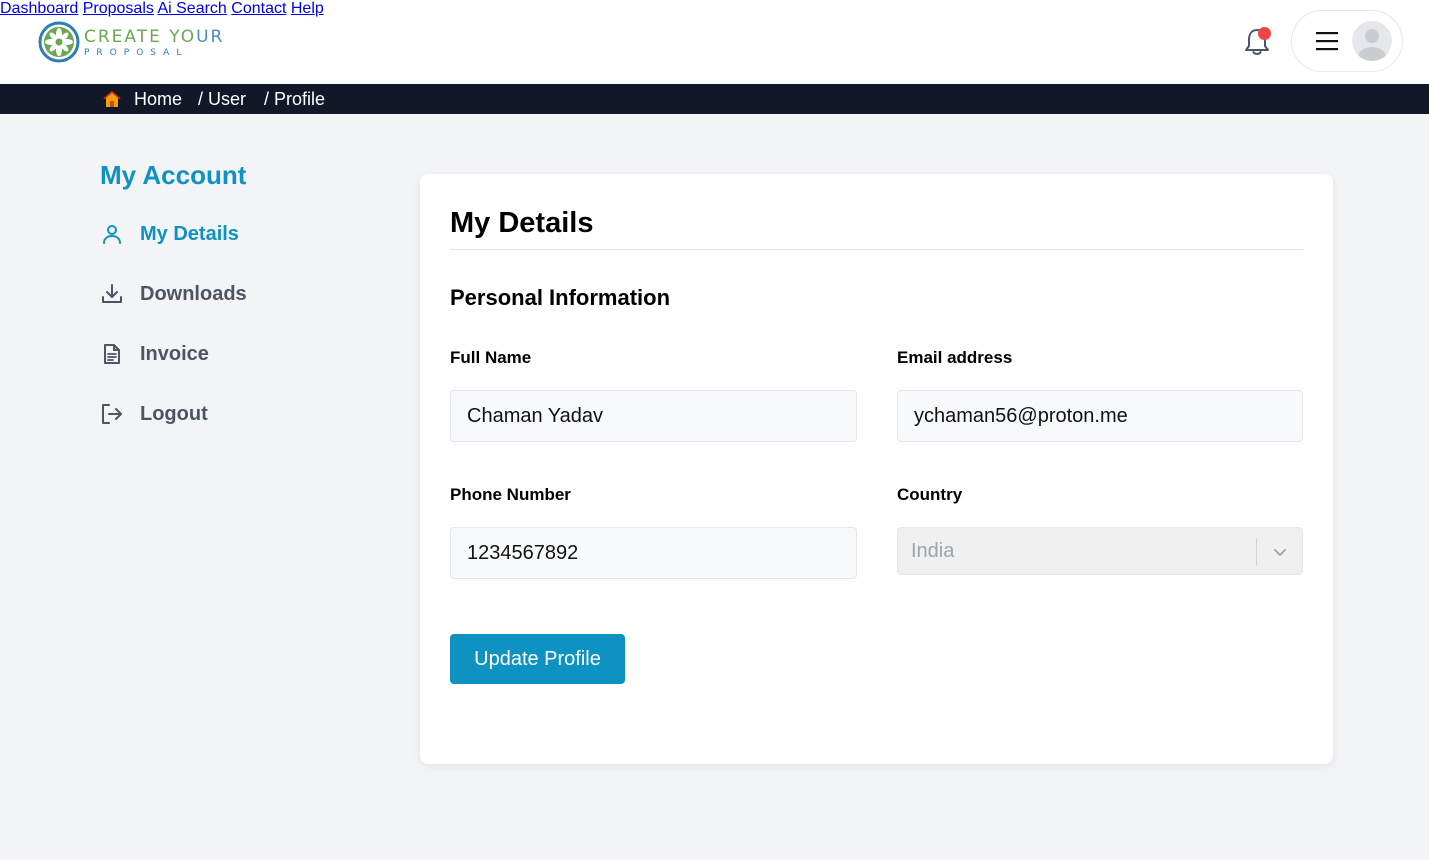 This screenshot has width=1429, height=860. I want to click on user-menu-button, so click(1347, 41).